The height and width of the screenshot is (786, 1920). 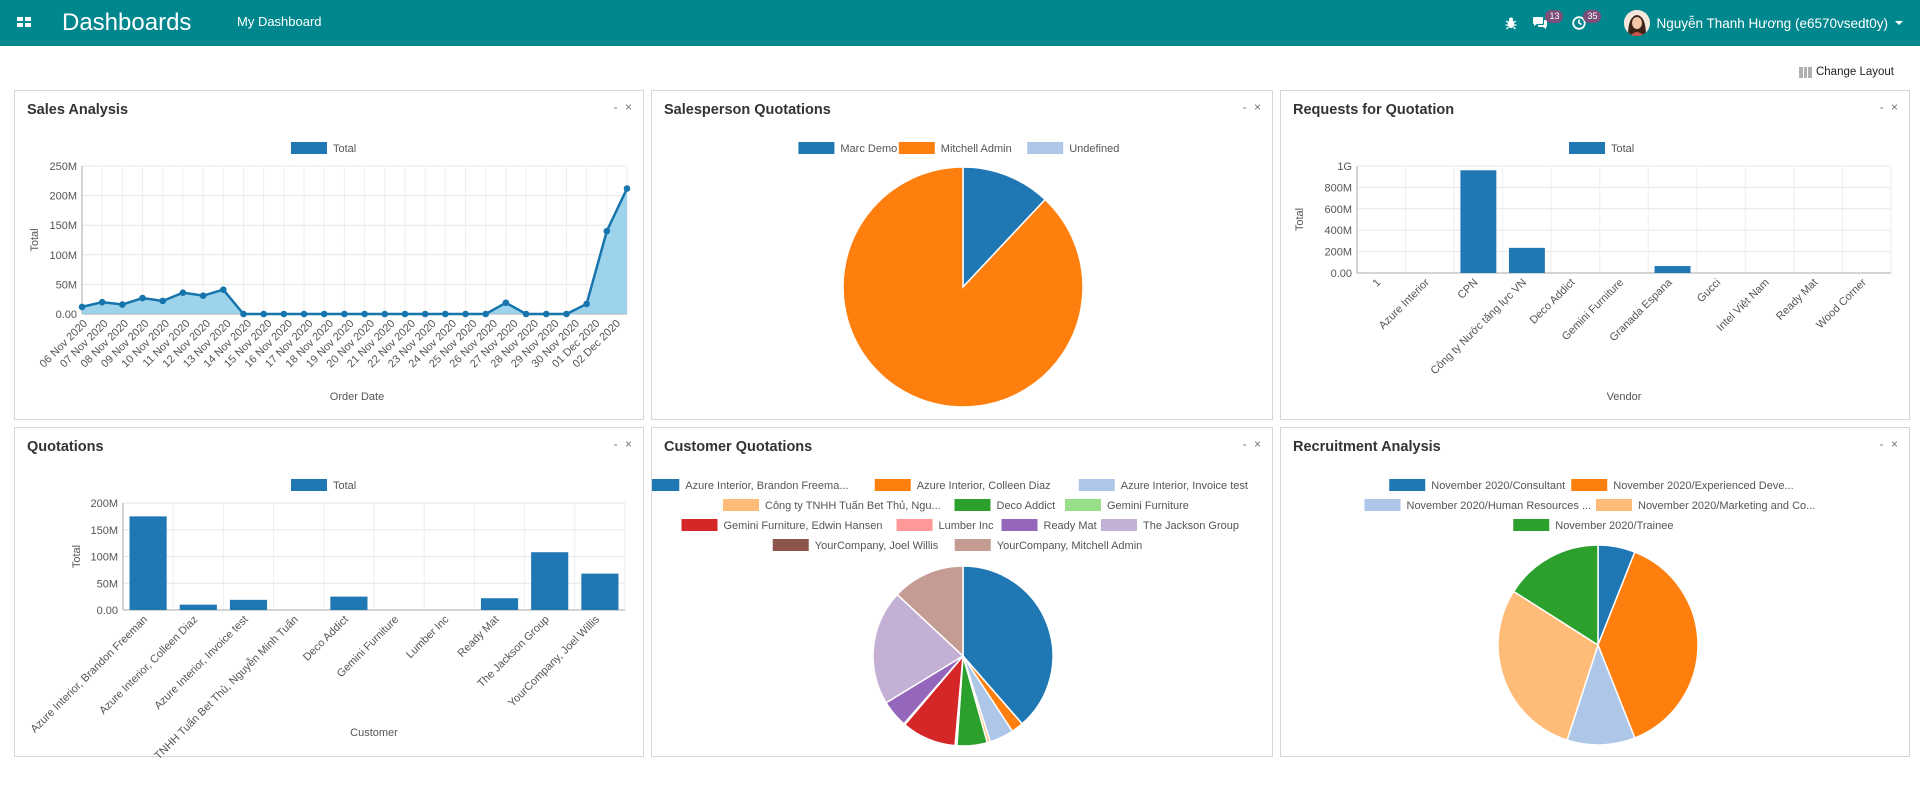 What do you see at coordinates (326, 639) in the screenshot?
I see `x-tick-label: Deco Addict` at bounding box center [326, 639].